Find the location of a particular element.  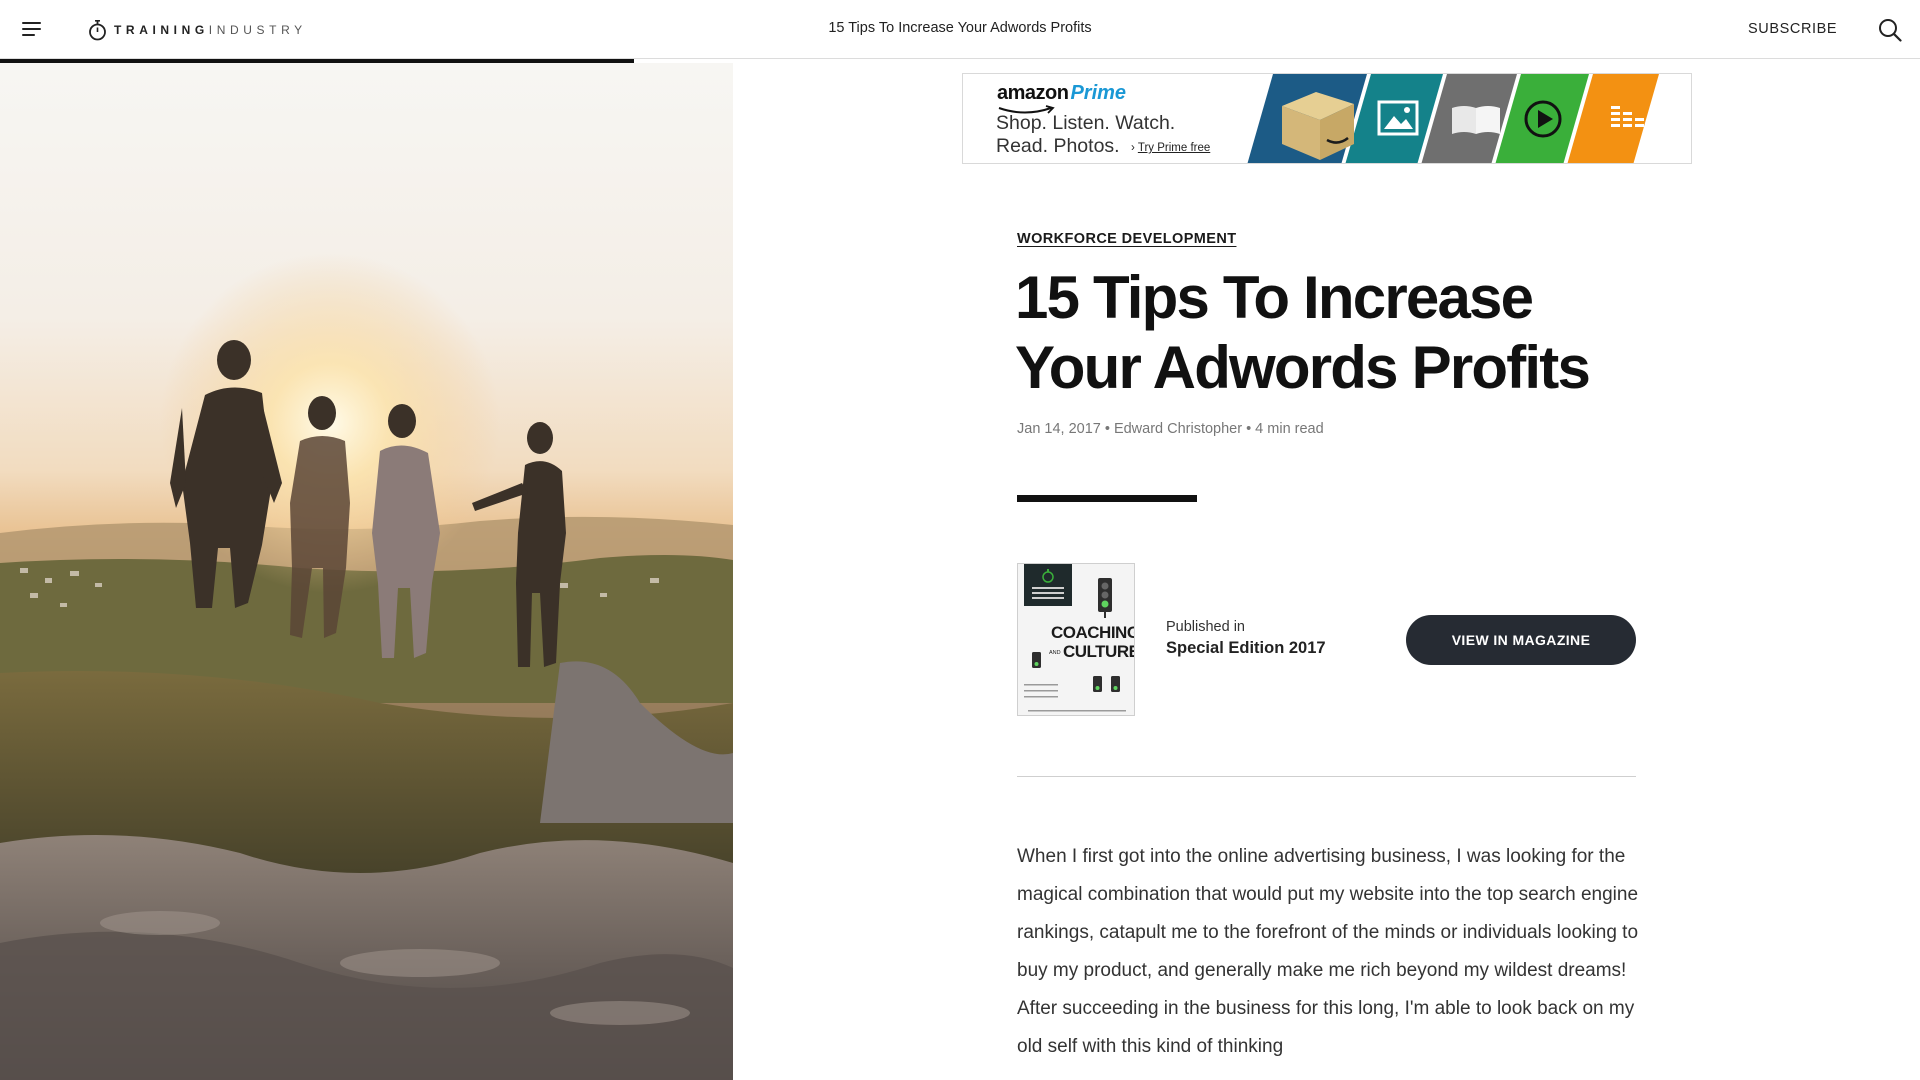

view-in-magazine-button: VIEW IN MAGAZINE is located at coordinates (1521, 640).